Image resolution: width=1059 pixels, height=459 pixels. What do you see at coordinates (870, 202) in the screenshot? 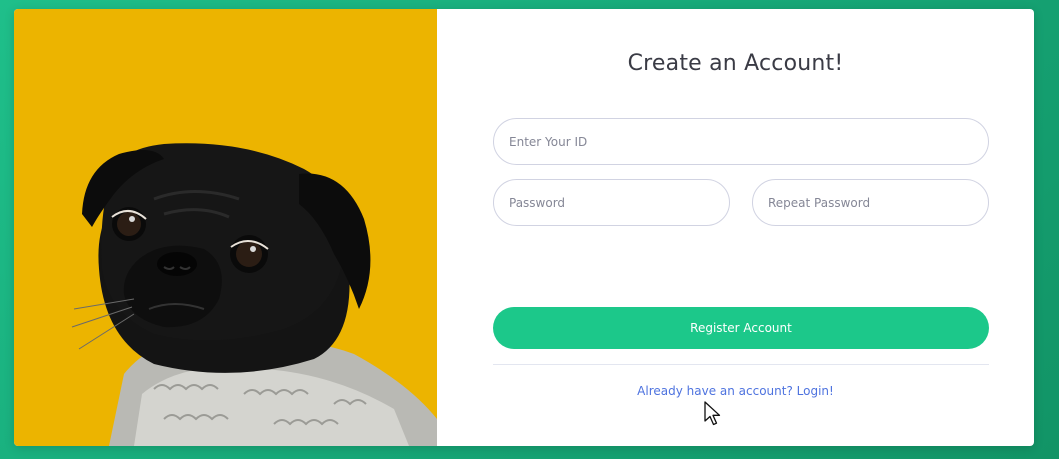
I see `repeat-password-input` at bounding box center [870, 202].